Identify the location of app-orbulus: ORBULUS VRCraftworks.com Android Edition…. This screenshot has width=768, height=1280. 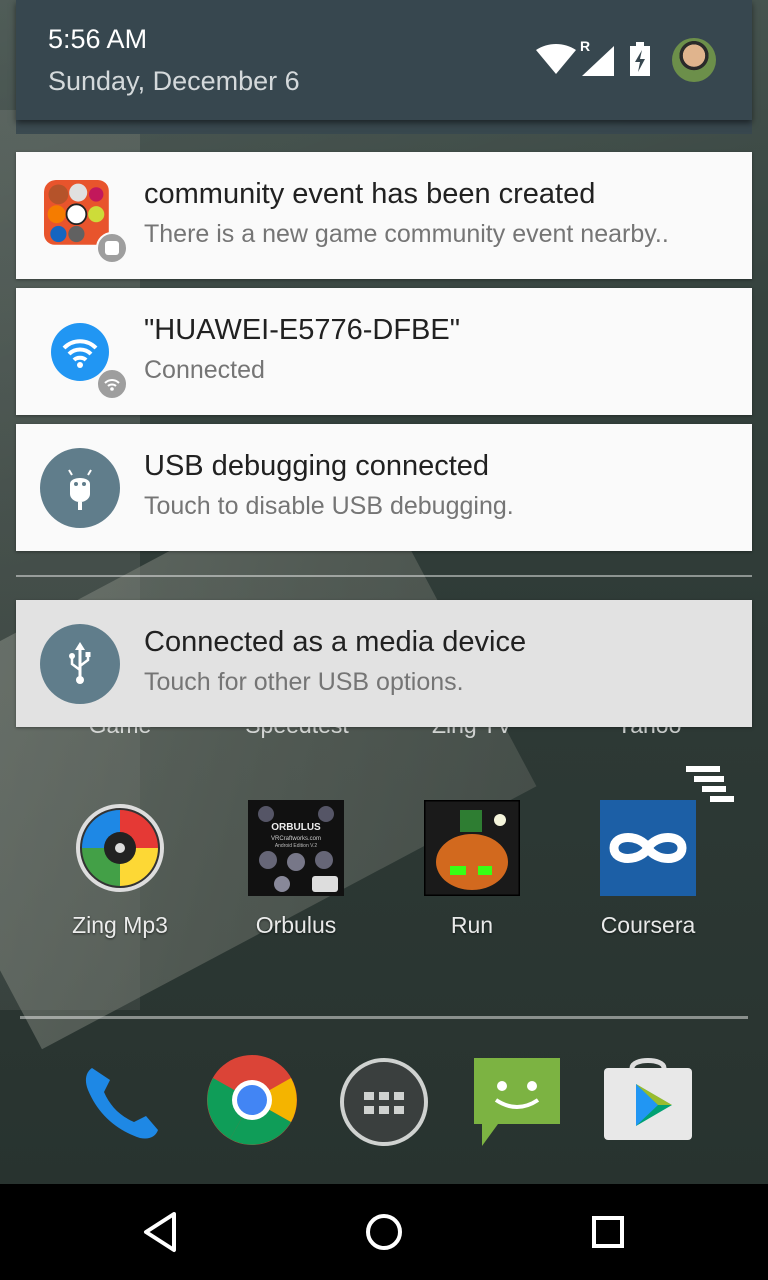
(296, 875).